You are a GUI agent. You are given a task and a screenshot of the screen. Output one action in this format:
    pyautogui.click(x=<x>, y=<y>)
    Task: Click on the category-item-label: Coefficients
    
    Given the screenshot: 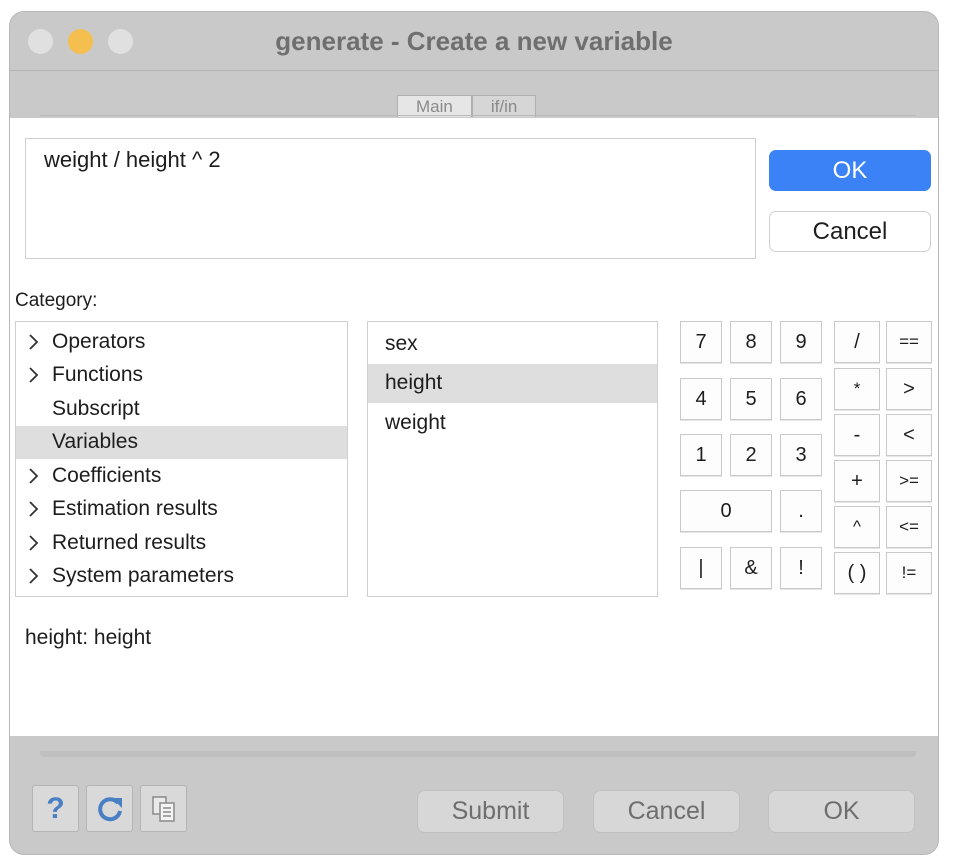 What is the action you would take?
    pyautogui.click(x=107, y=475)
    